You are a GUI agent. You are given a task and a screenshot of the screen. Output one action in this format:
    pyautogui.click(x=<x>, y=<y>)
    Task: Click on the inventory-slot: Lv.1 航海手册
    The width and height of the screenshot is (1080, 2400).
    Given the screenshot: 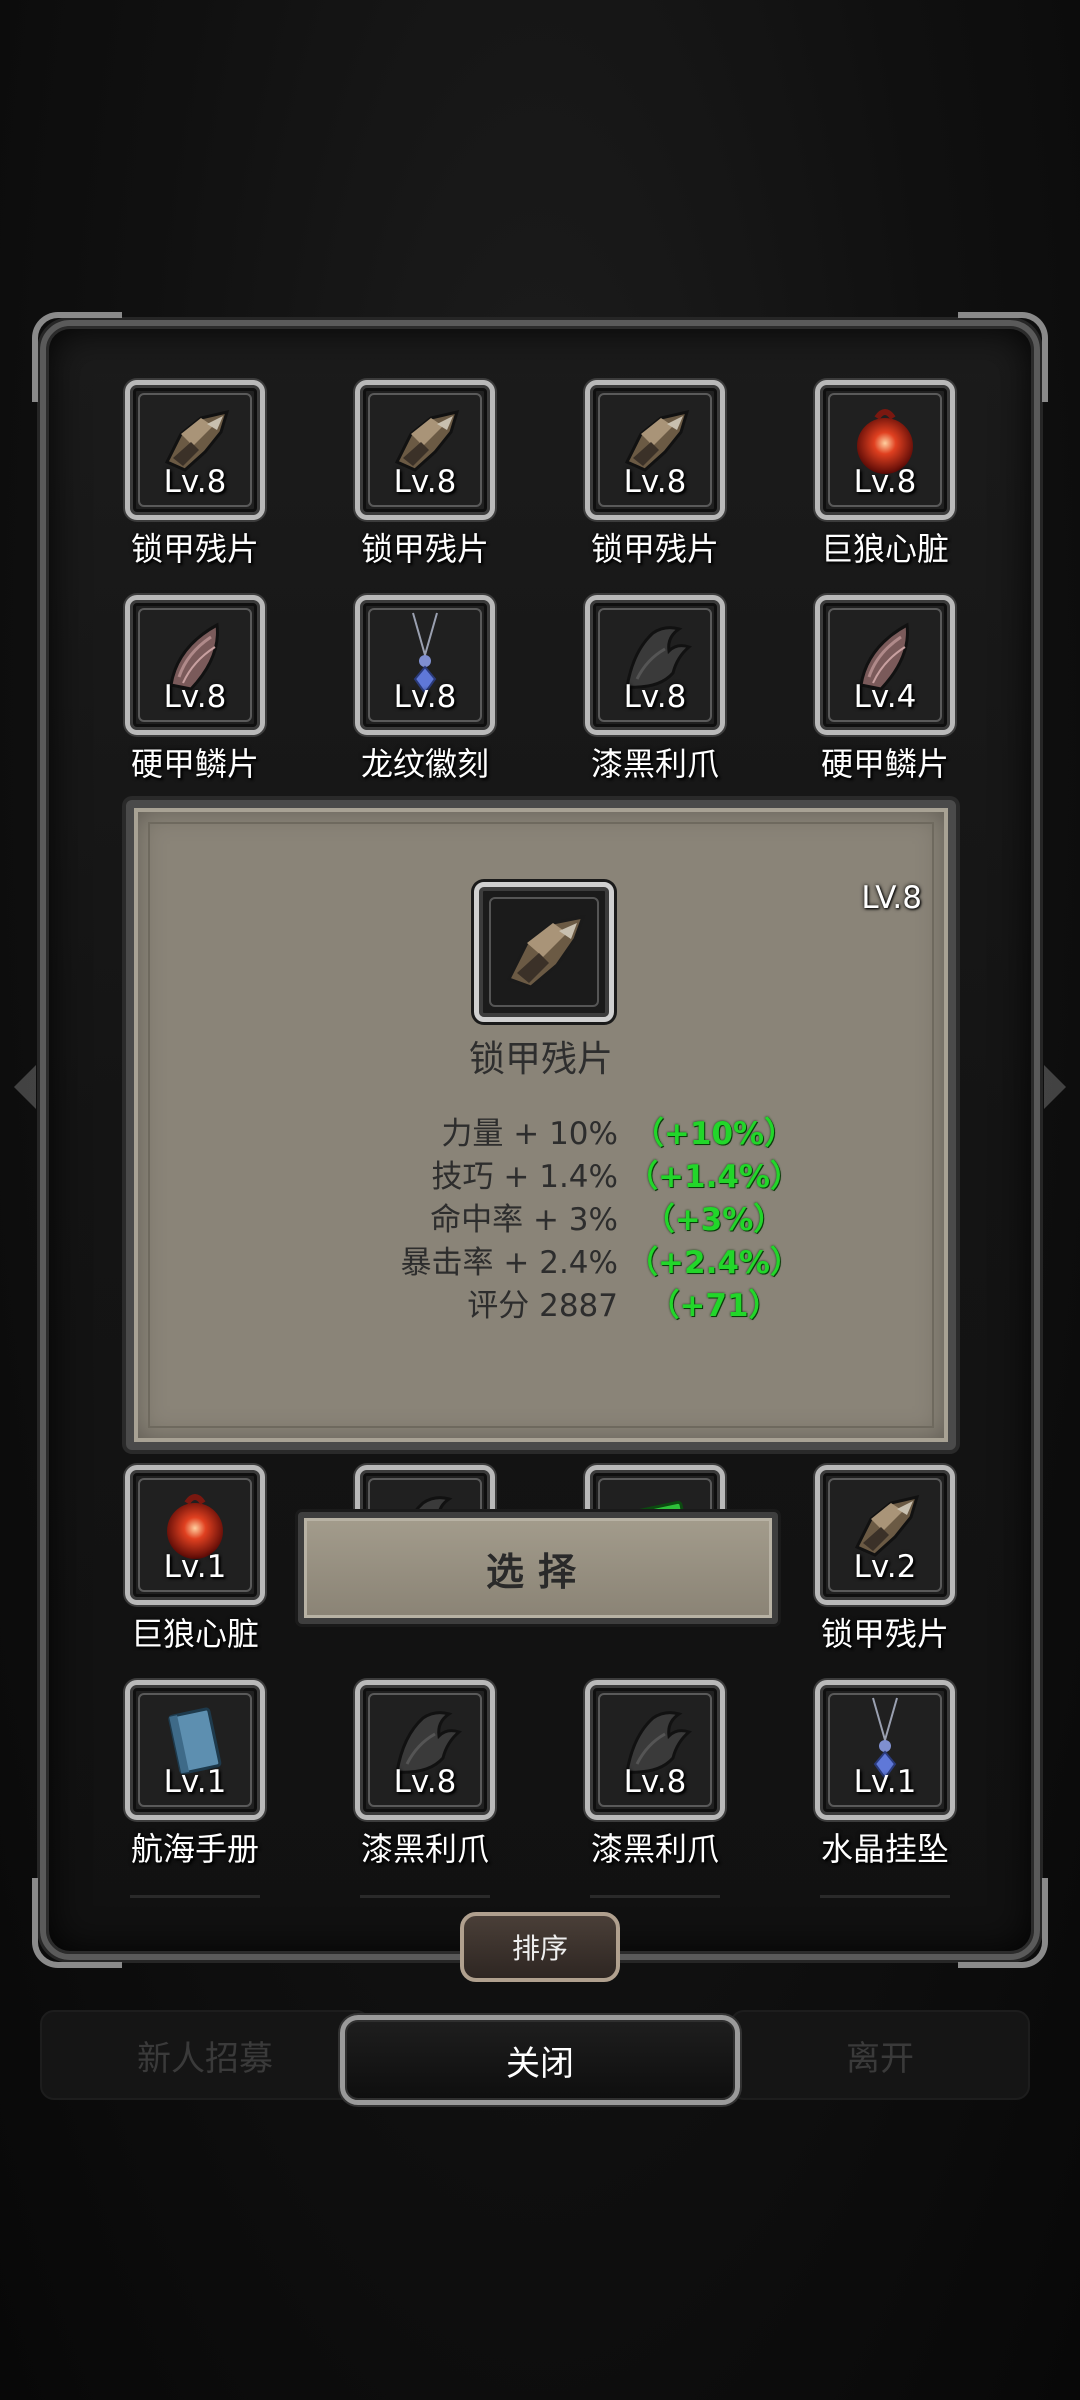 What is the action you would take?
    pyautogui.click(x=195, y=1774)
    